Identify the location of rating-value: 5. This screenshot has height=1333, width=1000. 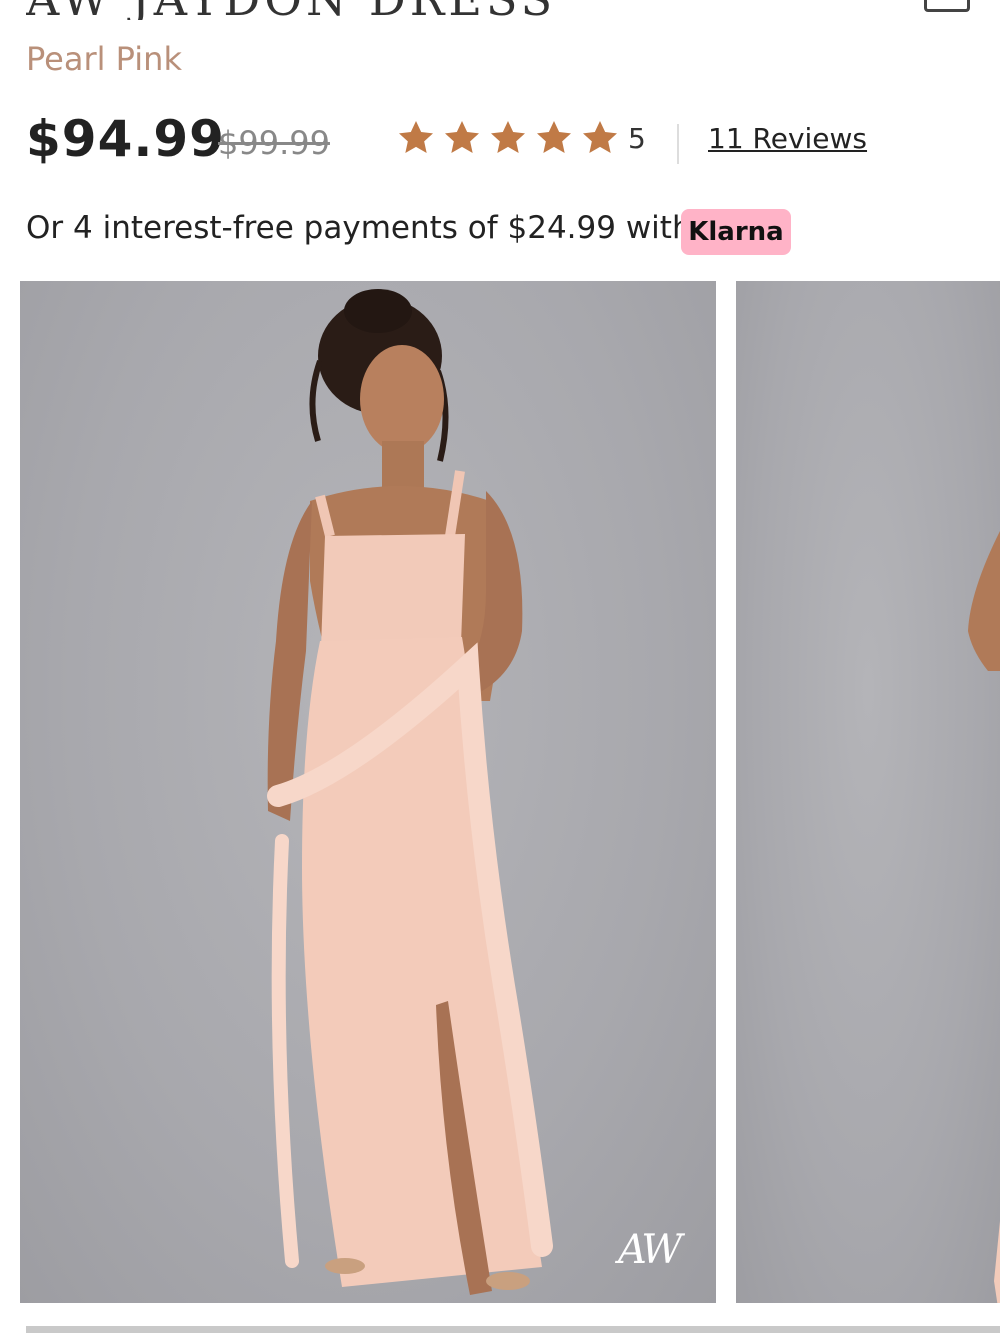
(637, 138).